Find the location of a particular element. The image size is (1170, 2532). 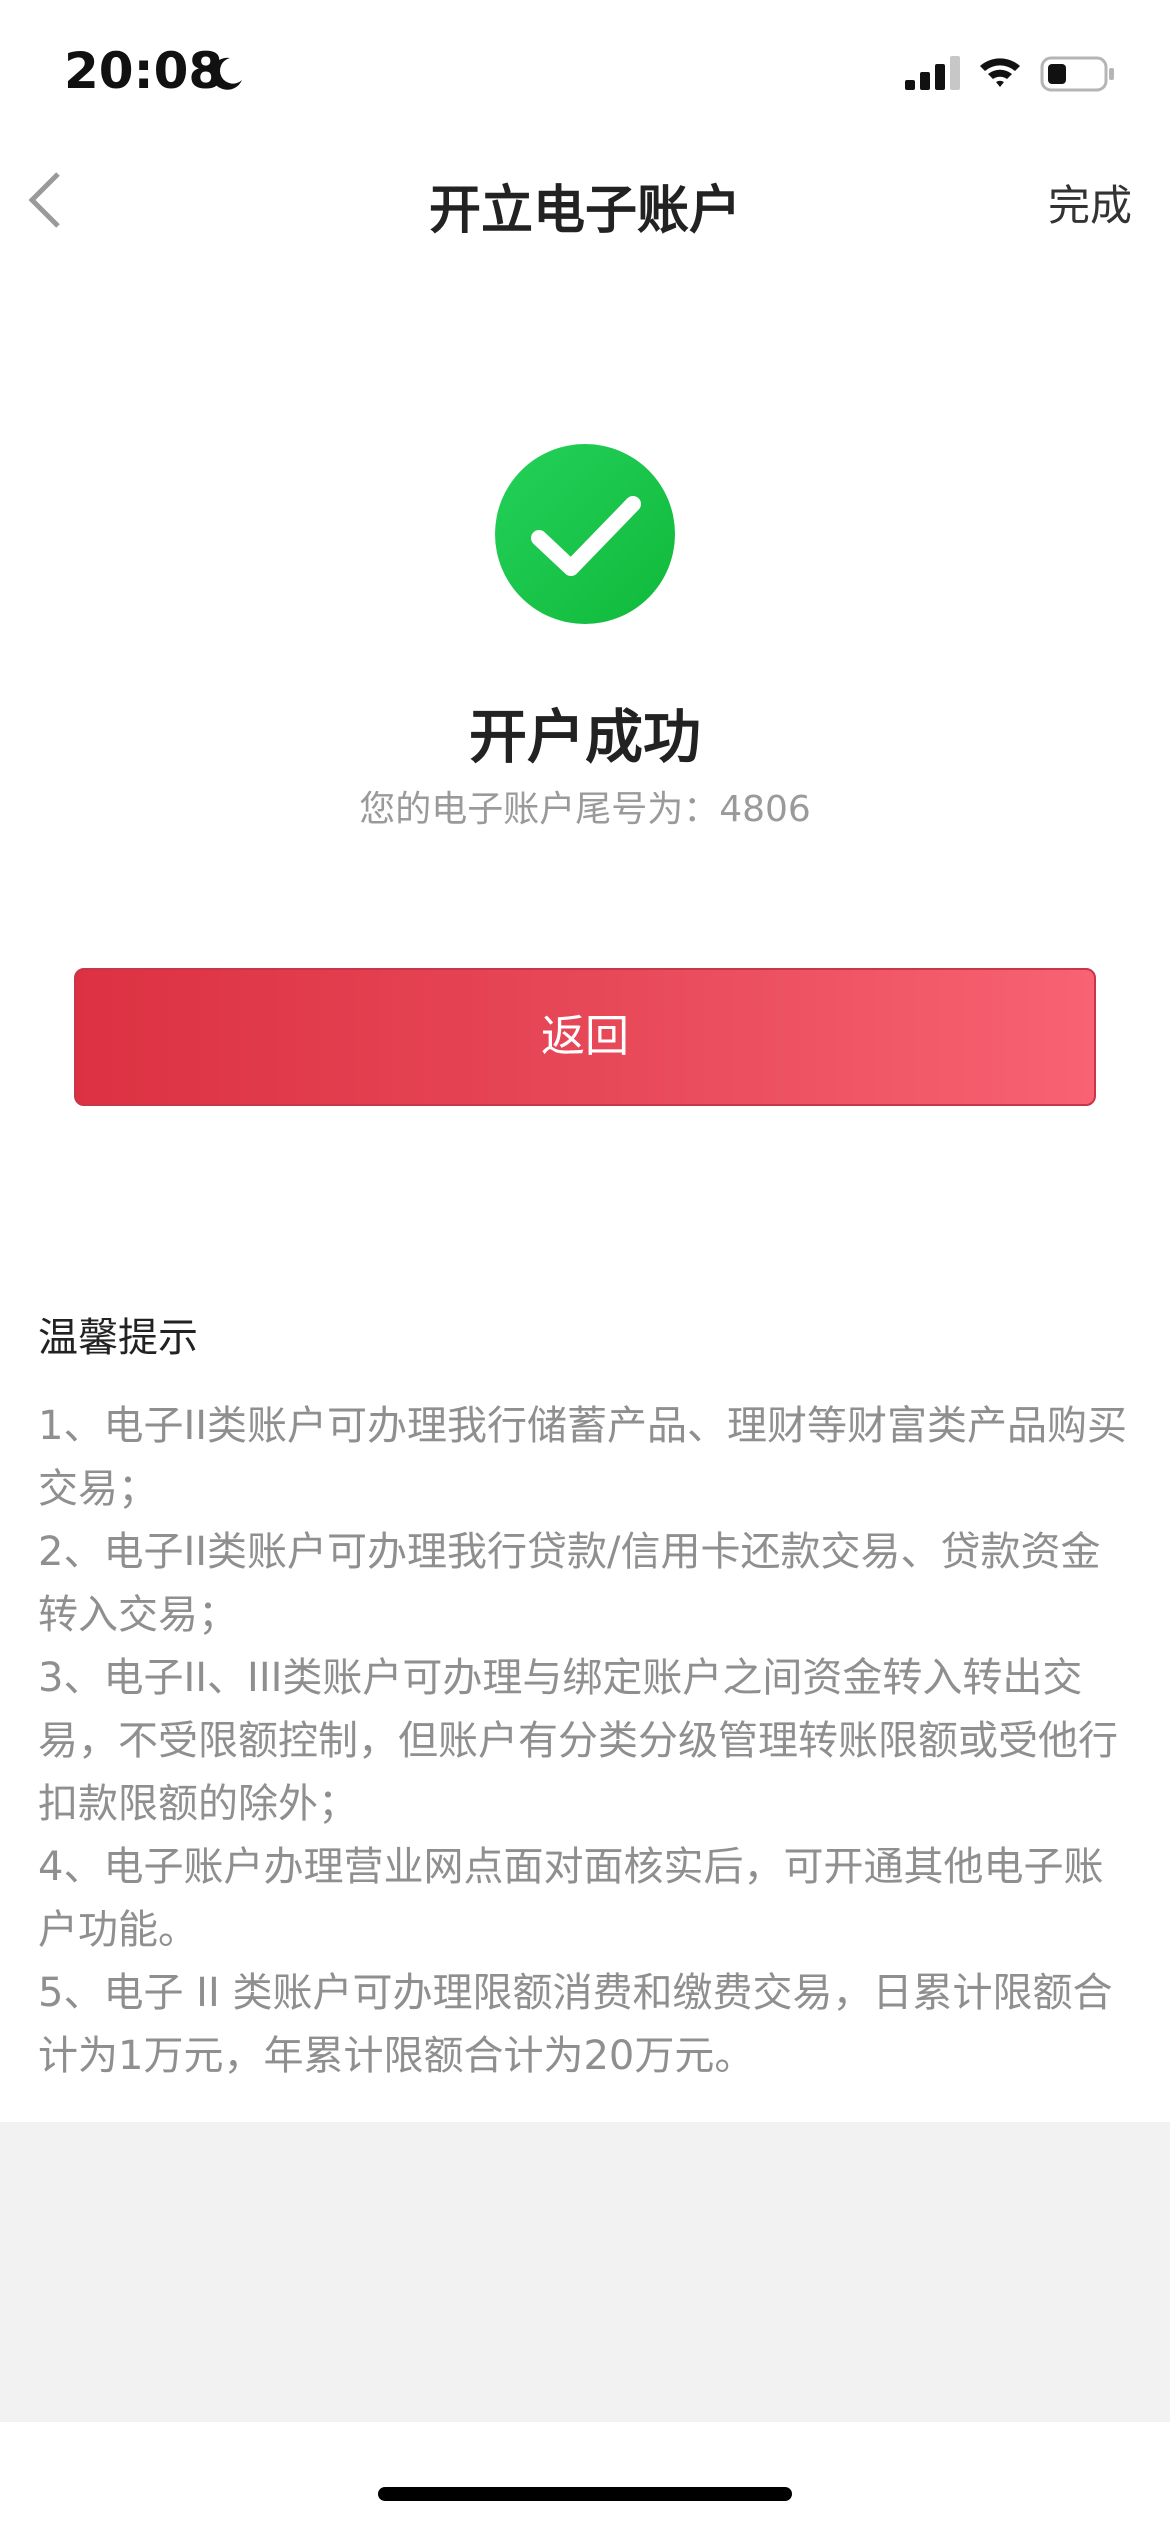

tip-item: 2、电子II类账户可办理我行贷款/信用卡还款交易、贷款资金转入交易； is located at coordinates (569, 1583).